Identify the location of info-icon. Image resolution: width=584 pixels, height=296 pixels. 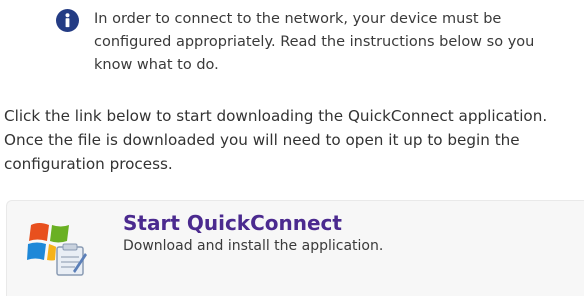
(67, 20).